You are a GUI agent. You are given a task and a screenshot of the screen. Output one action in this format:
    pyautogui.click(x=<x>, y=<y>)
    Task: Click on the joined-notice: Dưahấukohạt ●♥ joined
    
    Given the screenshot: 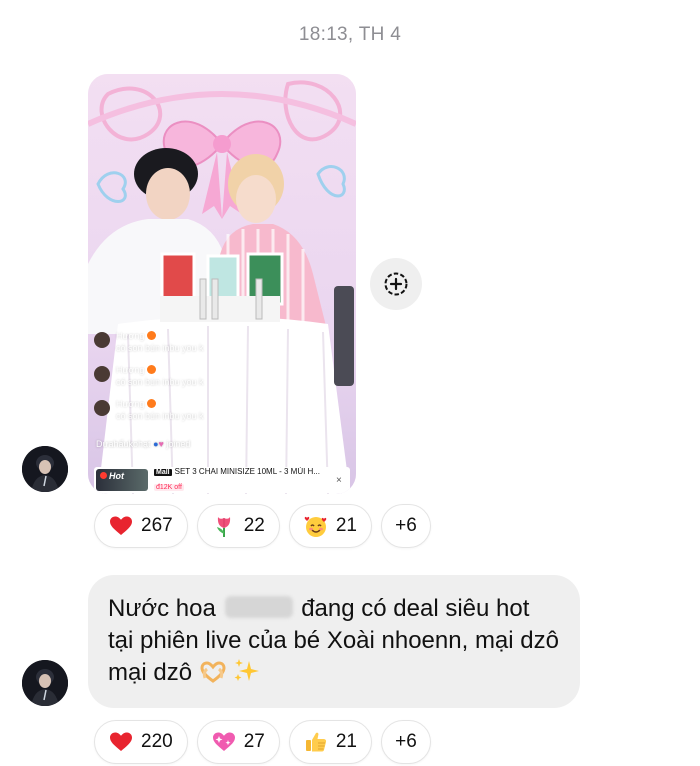 What is the action you would take?
    pyautogui.click(x=143, y=444)
    